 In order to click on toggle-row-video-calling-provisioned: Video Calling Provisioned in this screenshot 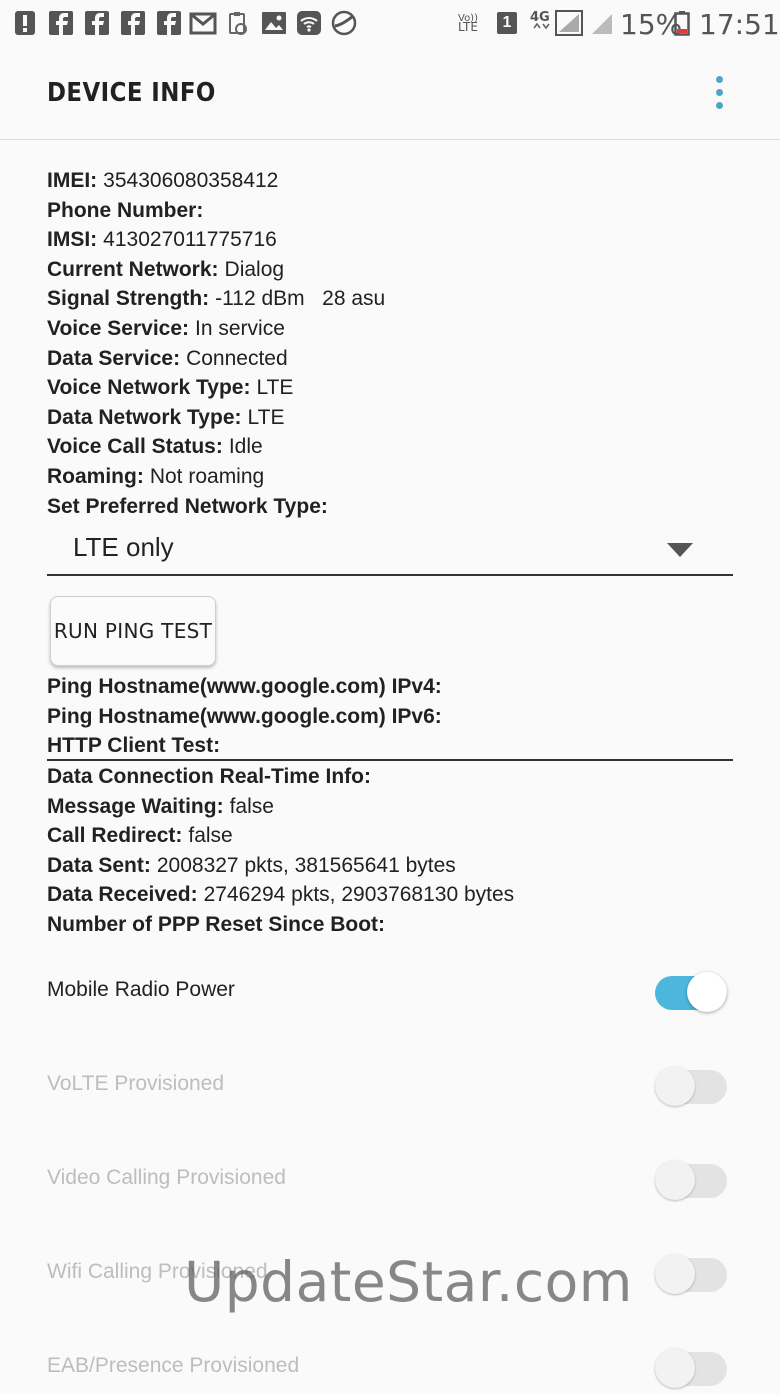, I will do `click(390, 1181)`.